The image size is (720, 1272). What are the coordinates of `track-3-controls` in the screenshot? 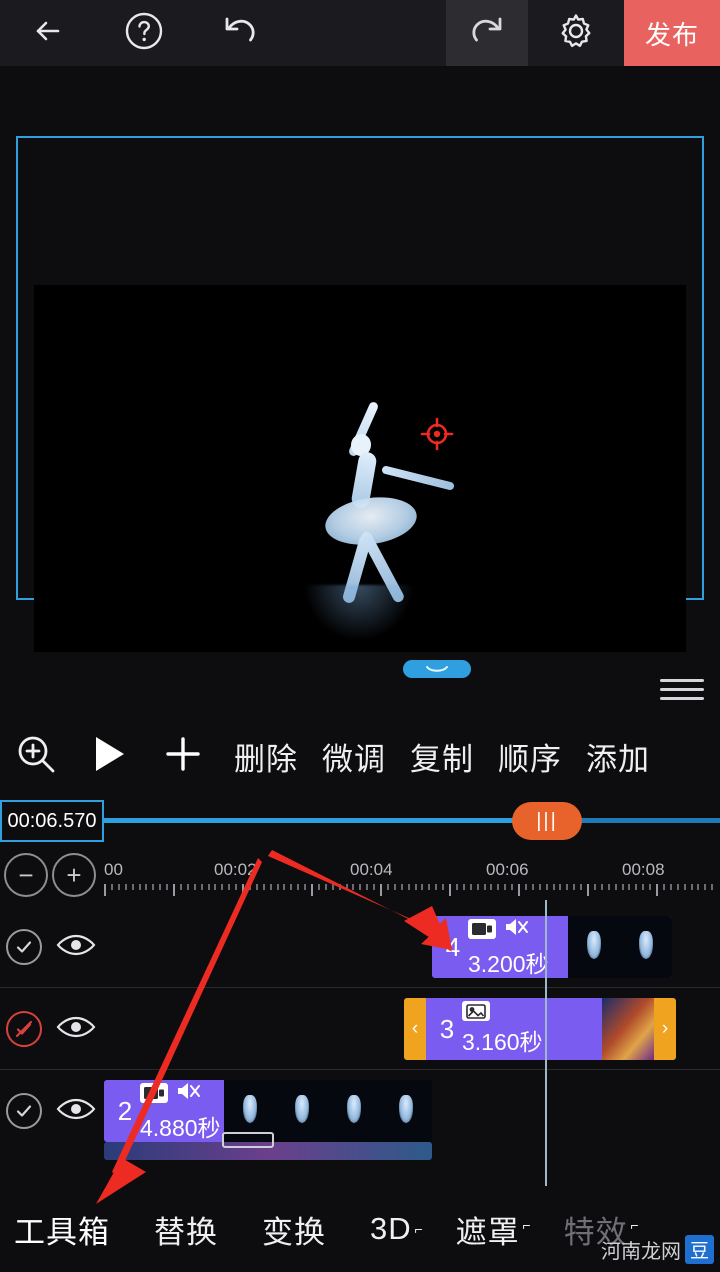 It's located at (52, 1111).